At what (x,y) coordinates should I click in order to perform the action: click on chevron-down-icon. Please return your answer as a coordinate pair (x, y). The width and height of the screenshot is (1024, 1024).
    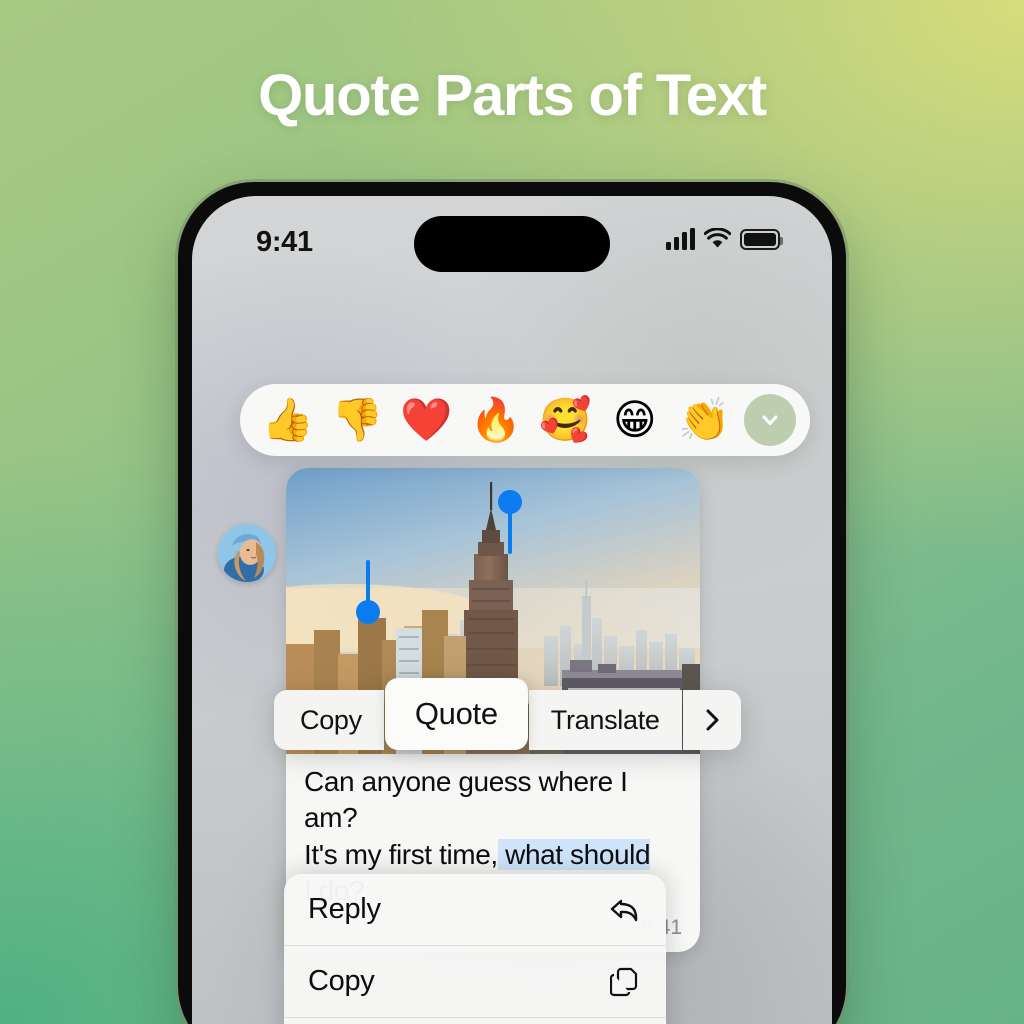
    Looking at the image, I should click on (770, 420).